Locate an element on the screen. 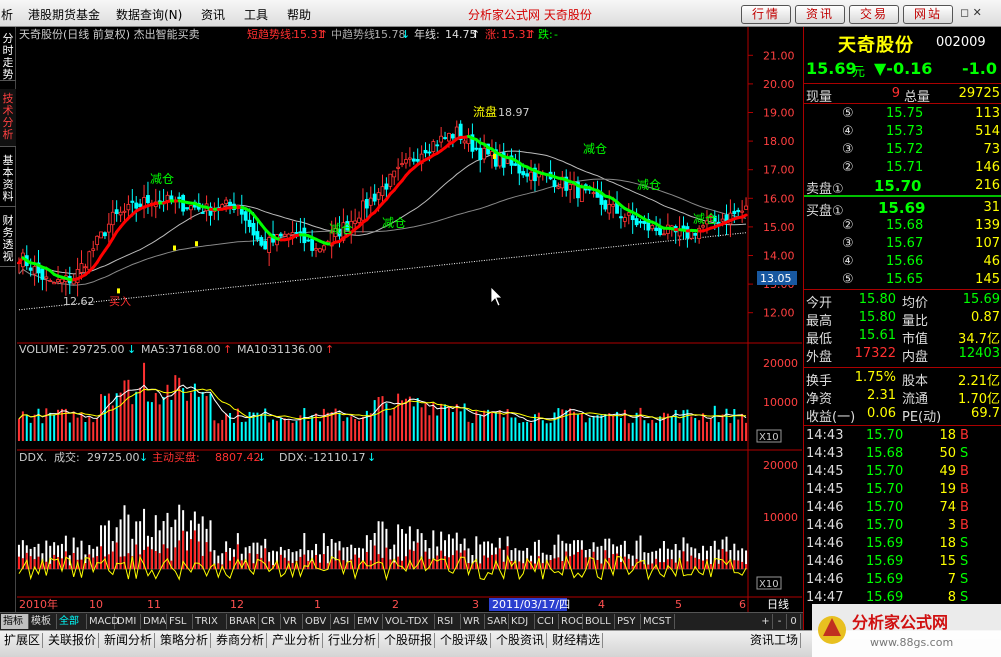  tab-control-button: + is located at coordinates (766, 621).